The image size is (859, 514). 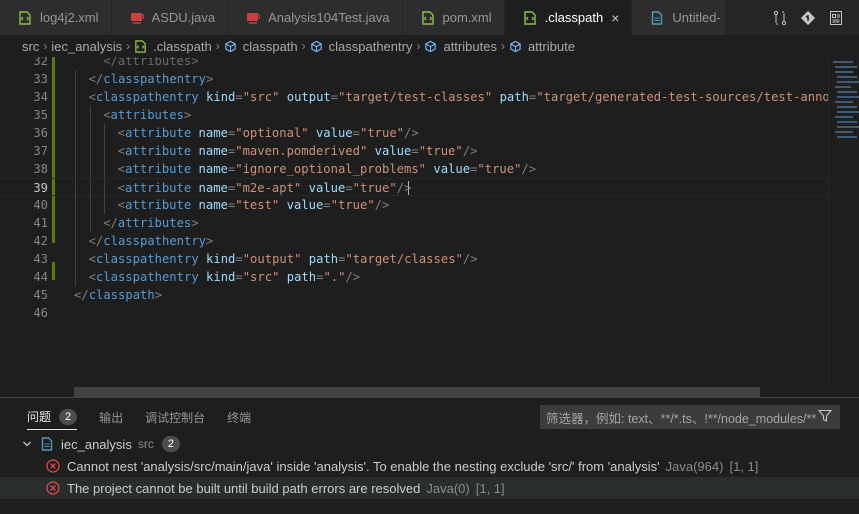 I want to click on plain-file-icon, so click(x=657, y=17).